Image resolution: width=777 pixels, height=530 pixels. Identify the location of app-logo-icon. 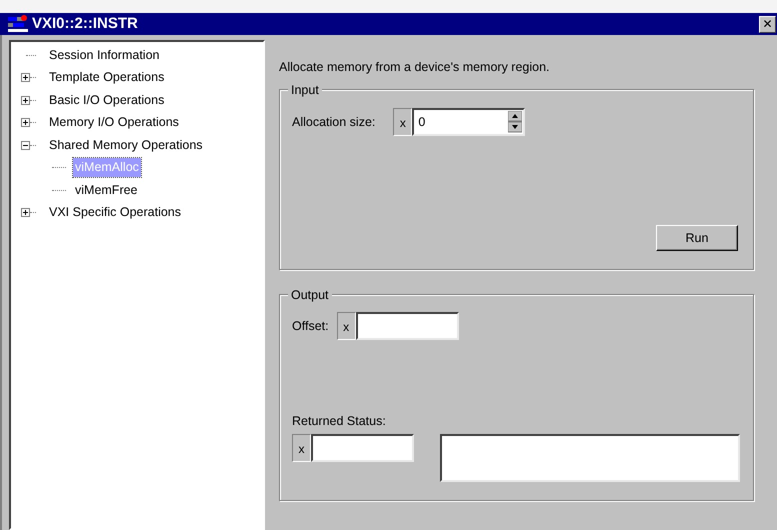
(18, 24).